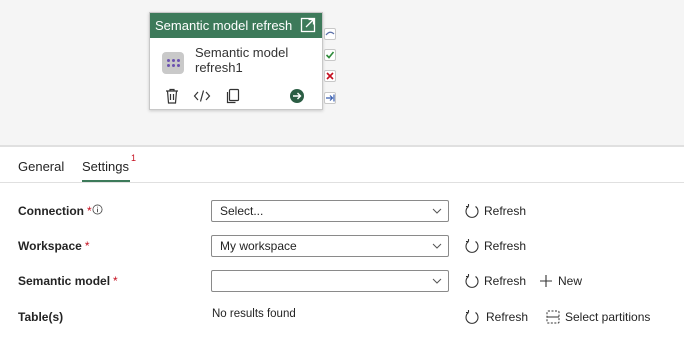  I want to click on activity-name-line1: Semantic model, so click(242, 52).